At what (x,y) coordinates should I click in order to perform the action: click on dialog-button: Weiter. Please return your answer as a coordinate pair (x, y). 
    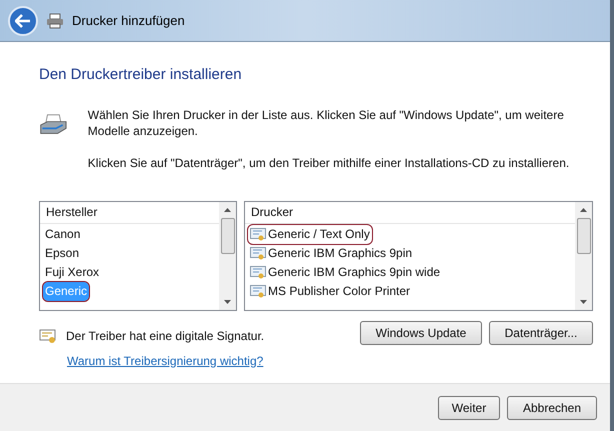
    Looking at the image, I should click on (469, 408).